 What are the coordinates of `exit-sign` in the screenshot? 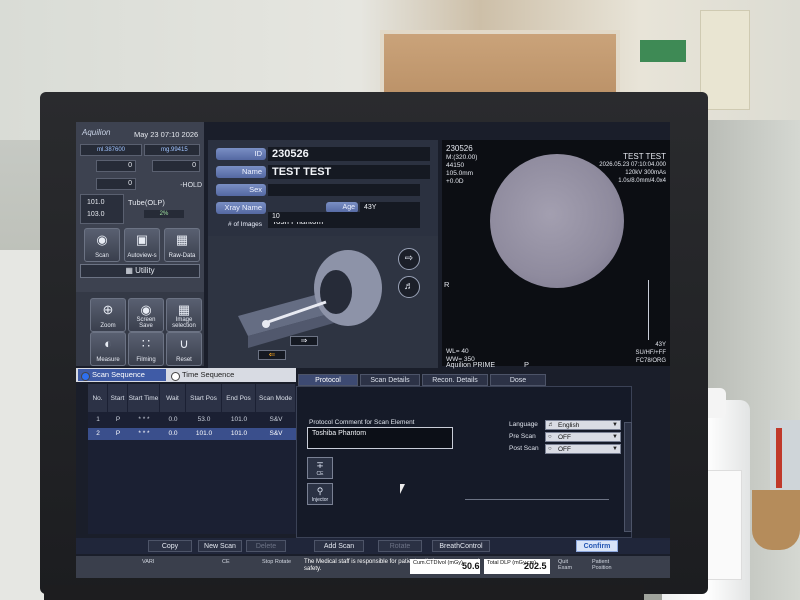 It's located at (663, 51).